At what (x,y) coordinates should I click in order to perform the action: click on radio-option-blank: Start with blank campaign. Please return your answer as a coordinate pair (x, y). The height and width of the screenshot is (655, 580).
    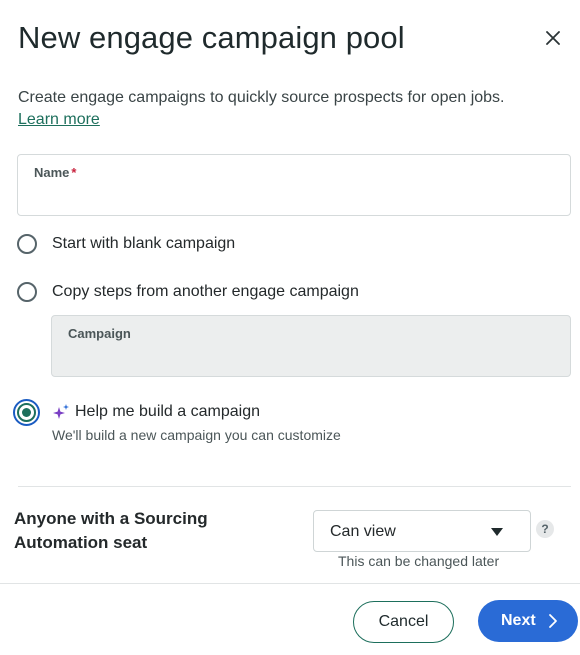
    Looking at the image, I should click on (126, 244).